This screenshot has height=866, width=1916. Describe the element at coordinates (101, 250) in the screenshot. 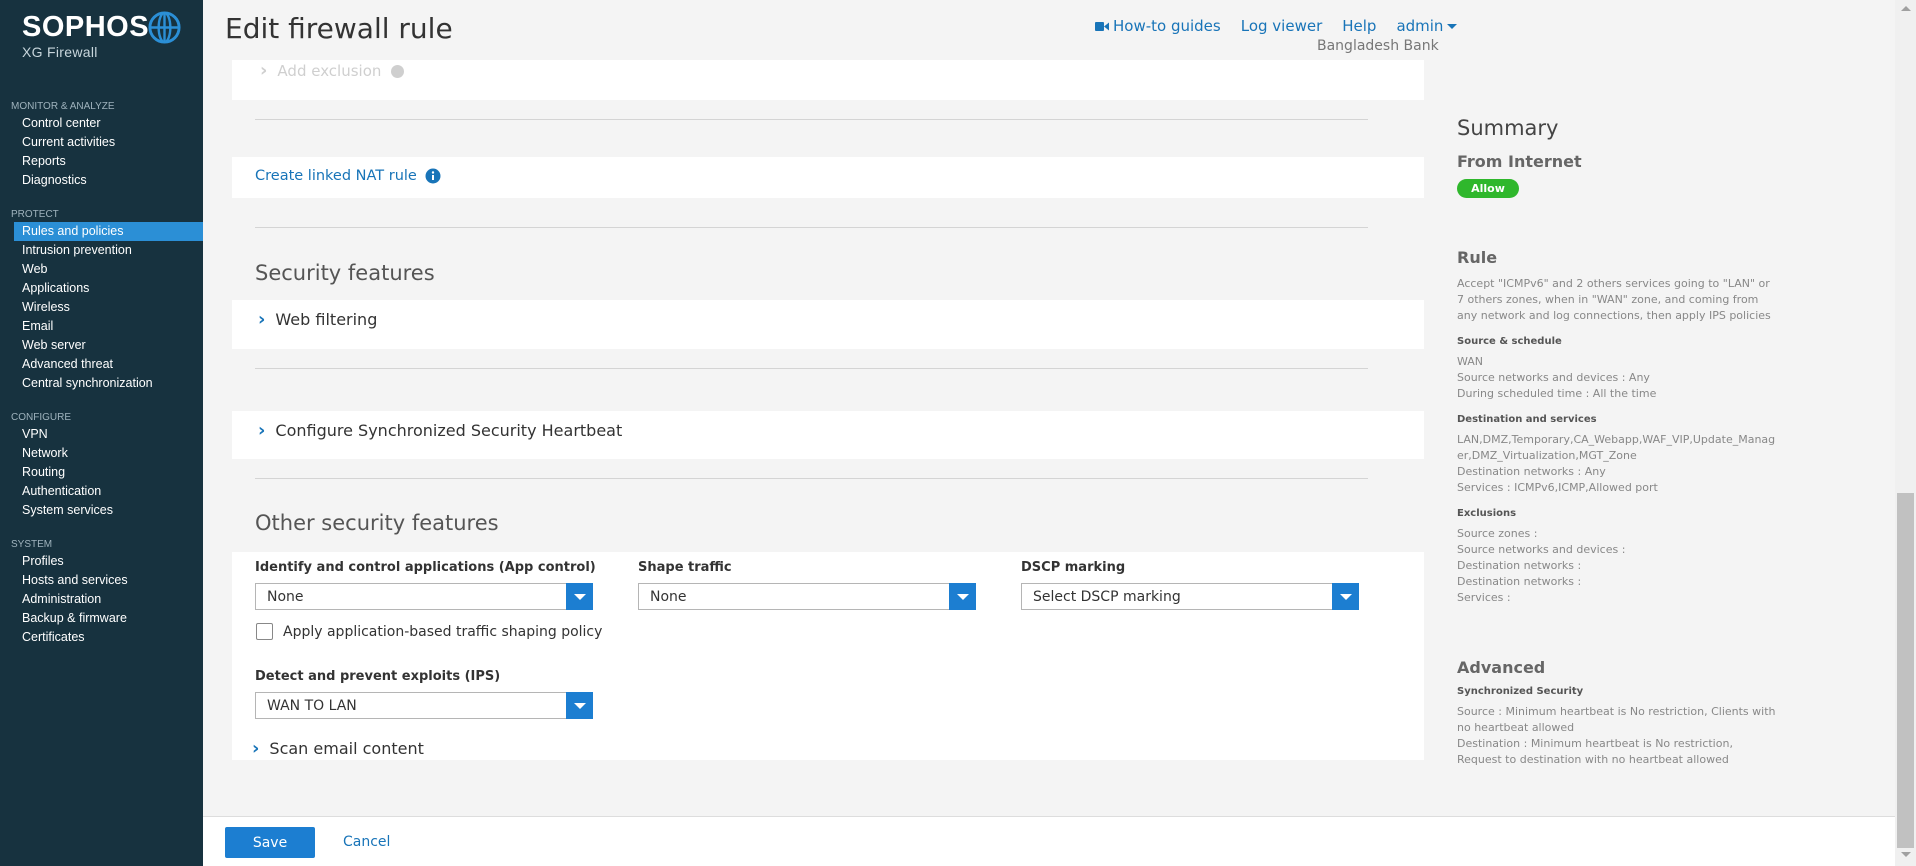

I see `sidebar-item-intrusion-prevention: Intrusion prevention` at that location.